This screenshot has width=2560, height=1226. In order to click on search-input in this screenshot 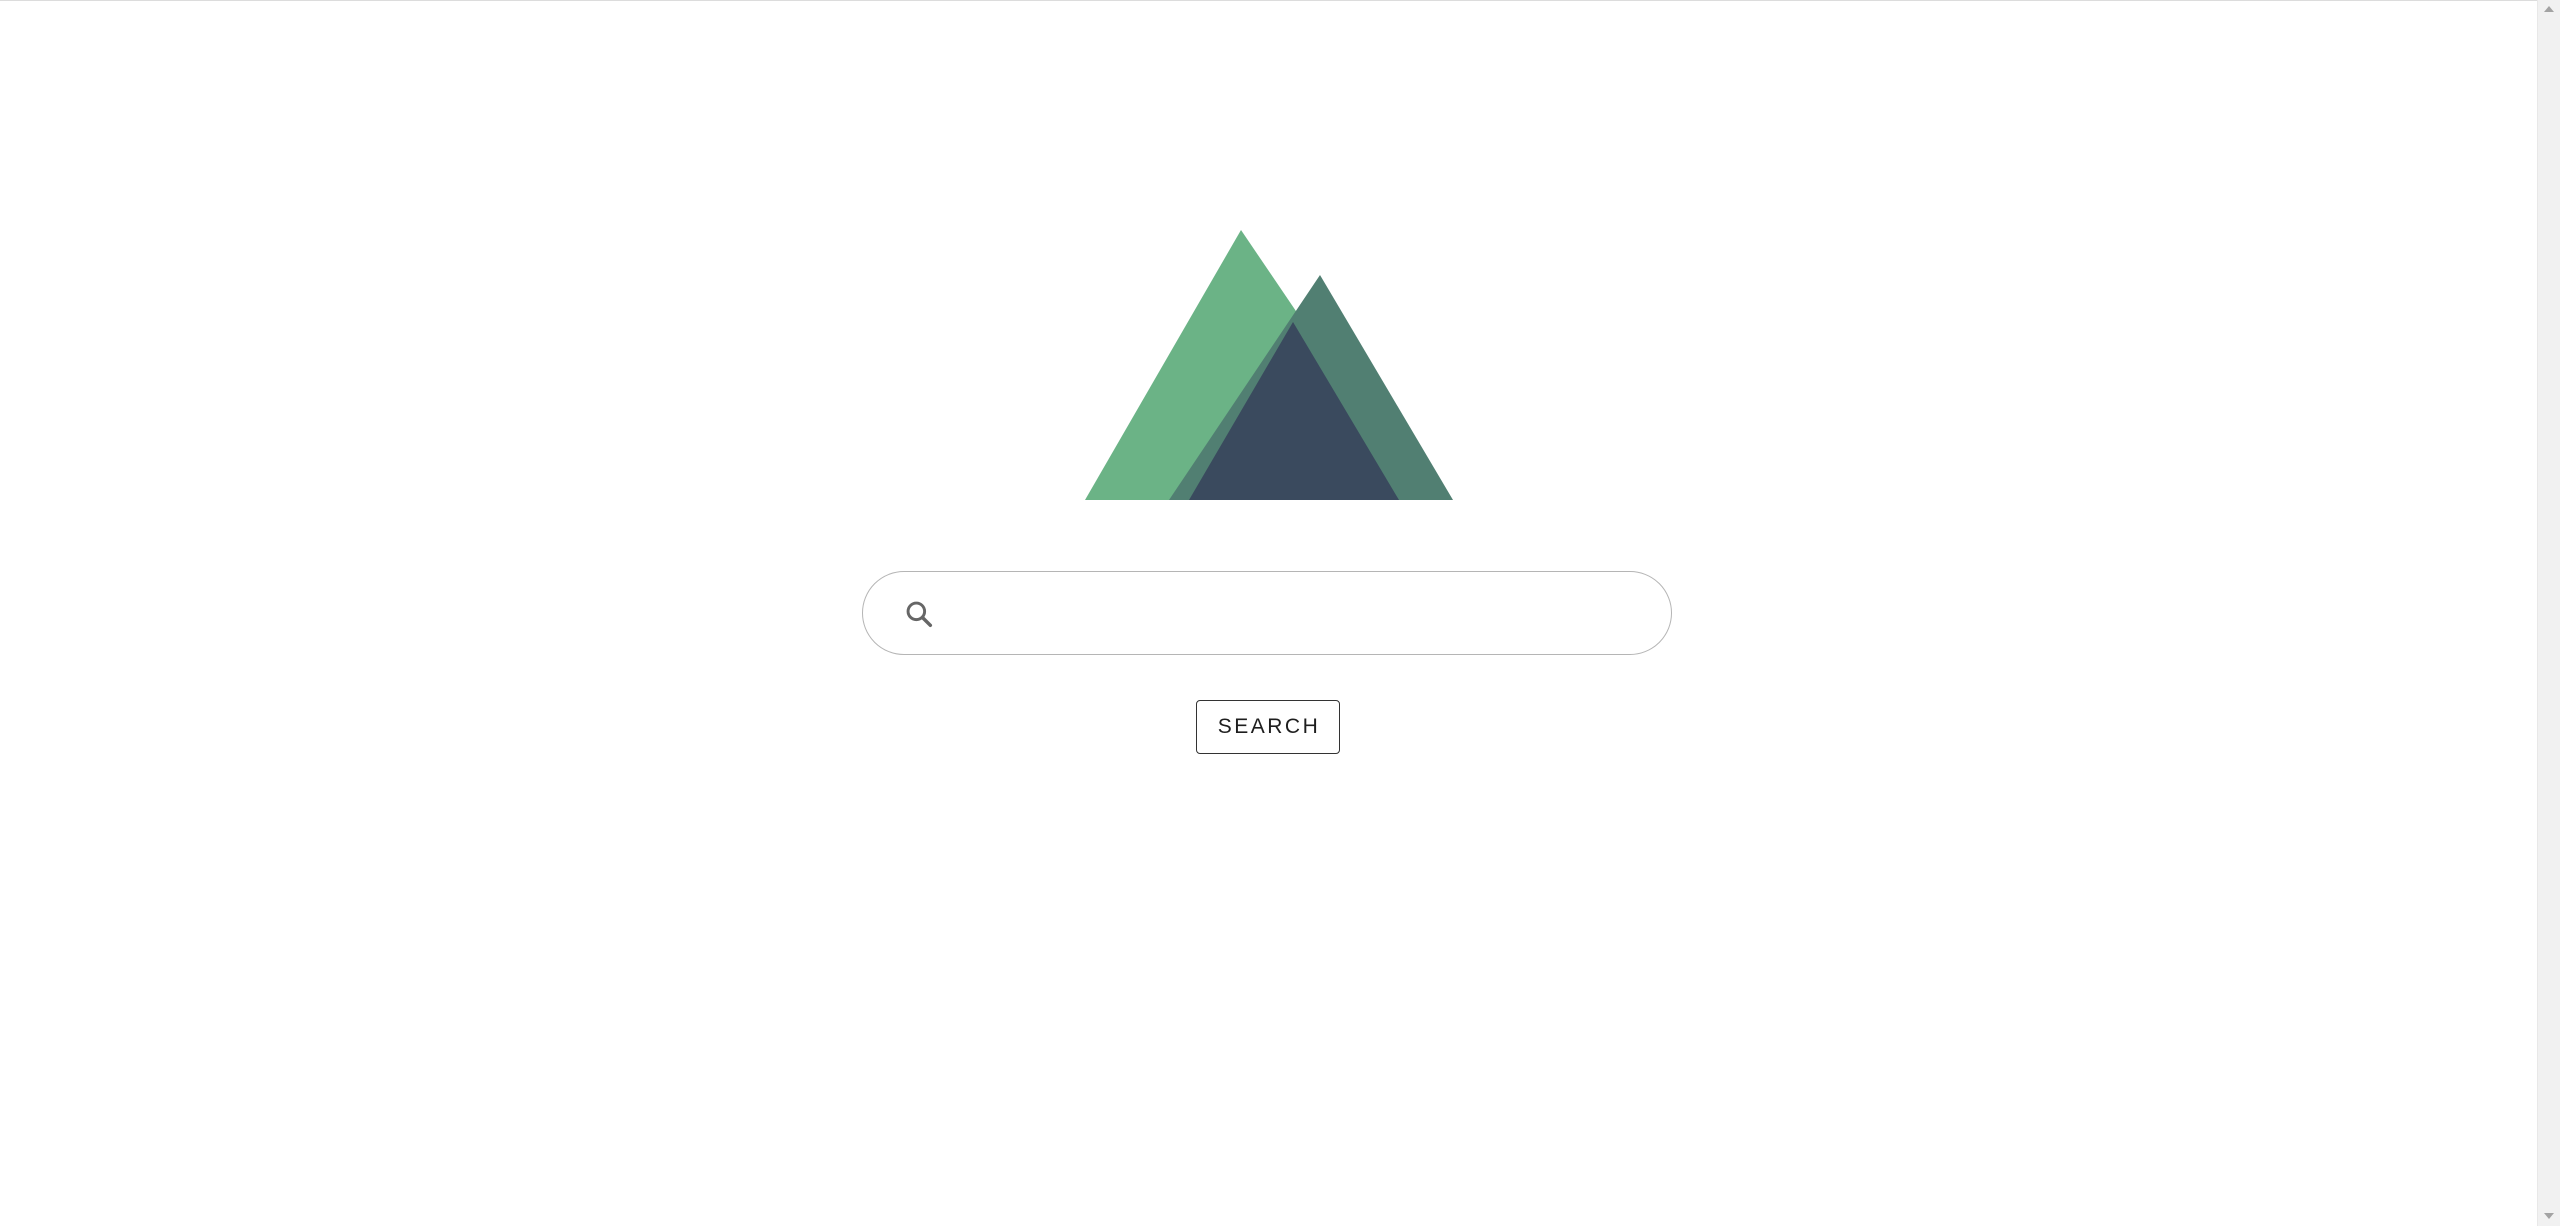, I will do `click(1302, 614)`.